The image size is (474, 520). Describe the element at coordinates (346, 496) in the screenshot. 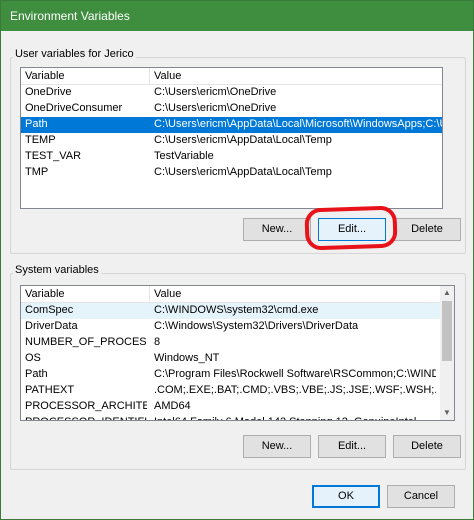

I see `ok-button: OK` at that location.